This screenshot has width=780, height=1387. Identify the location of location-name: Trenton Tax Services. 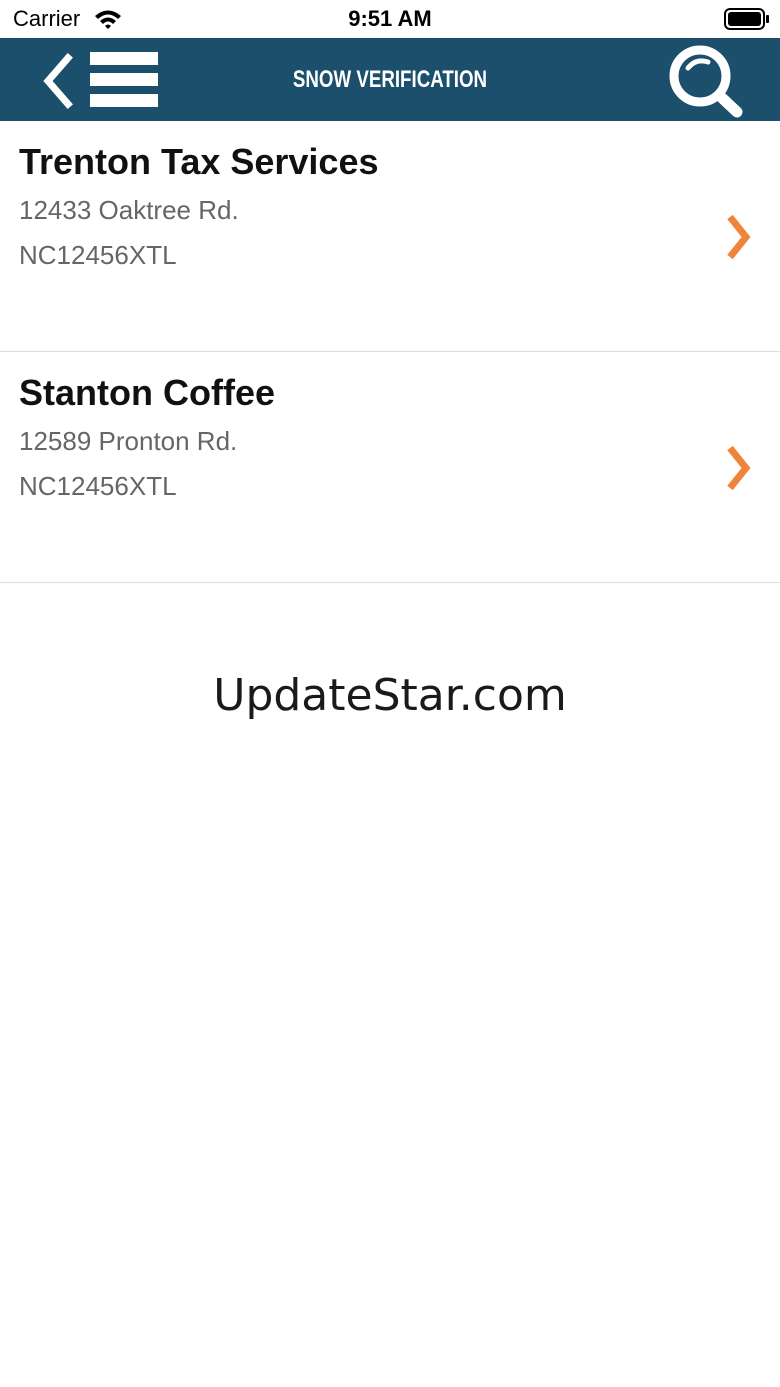
(199, 161).